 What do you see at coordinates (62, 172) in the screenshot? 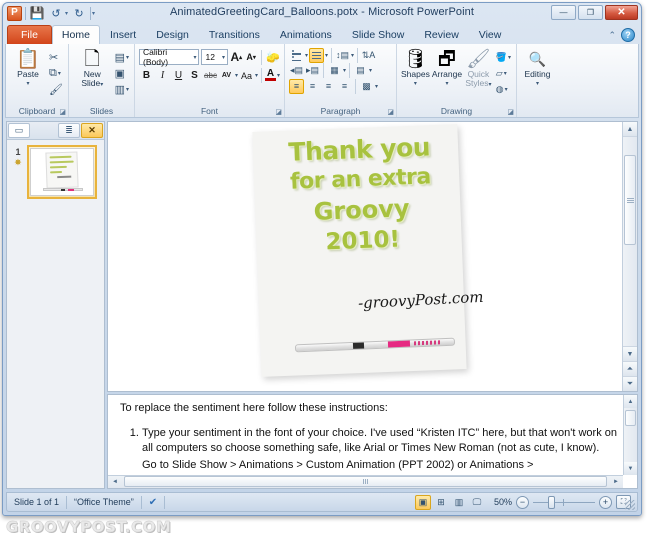
I see `slide-thumbnail-selected` at bounding box center [62, 172].